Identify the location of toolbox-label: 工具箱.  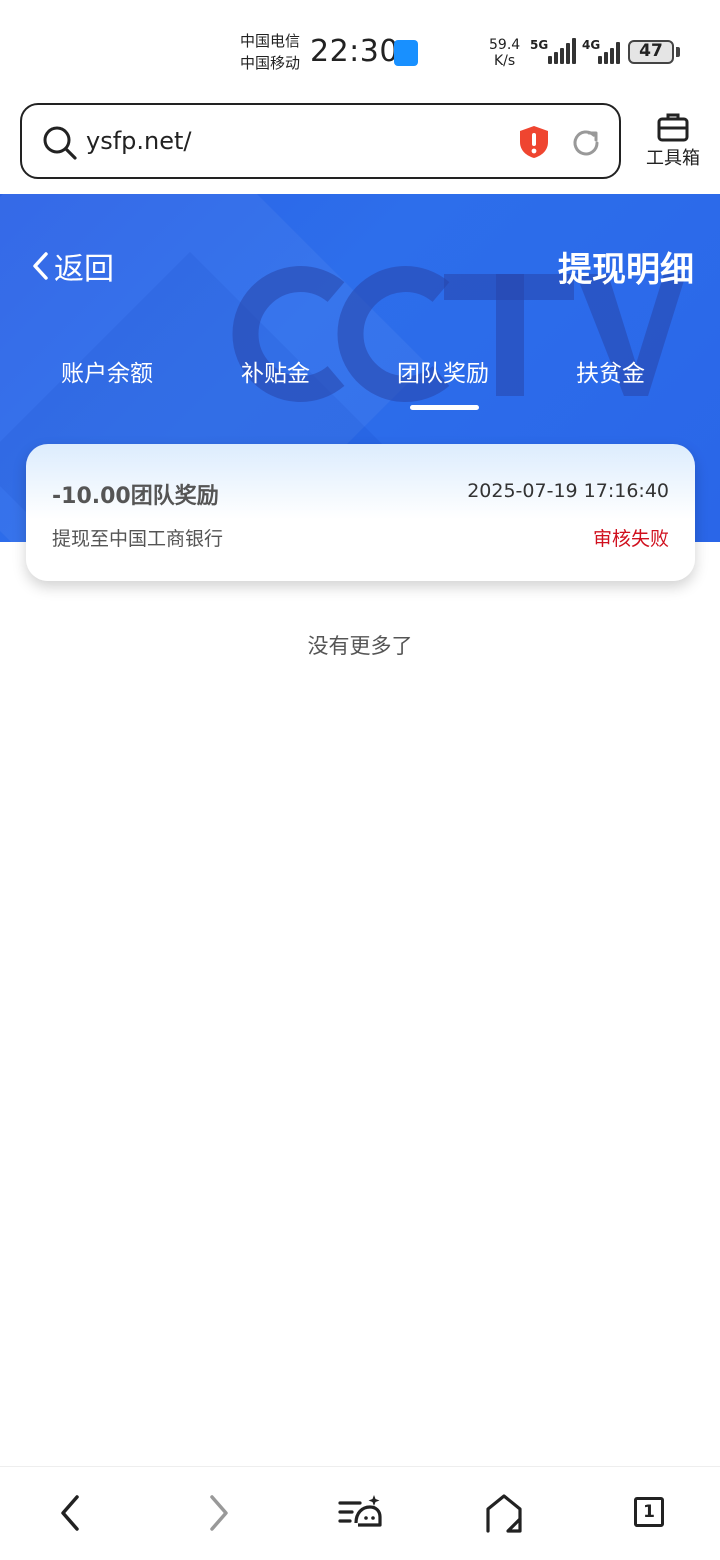
(673, 158).